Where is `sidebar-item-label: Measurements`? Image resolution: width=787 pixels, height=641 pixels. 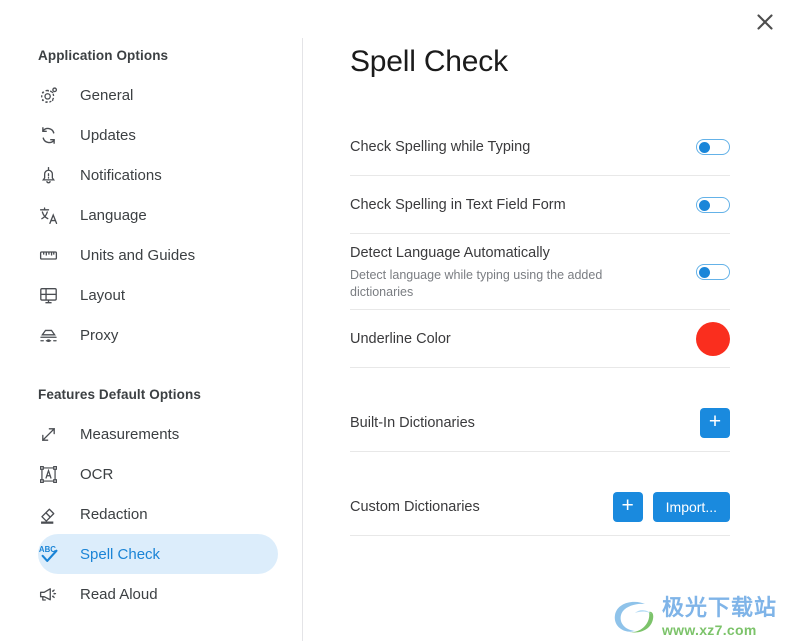
sidebar-item-label: Measurements is located at coordinates (130, 434).